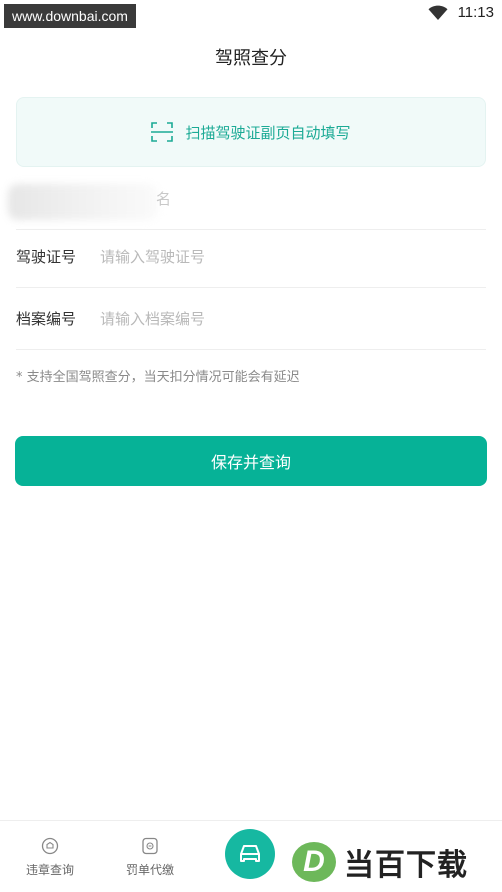 The image size is (502, 892). I want to click on page-title: 驾照查分, so click(251, 58).